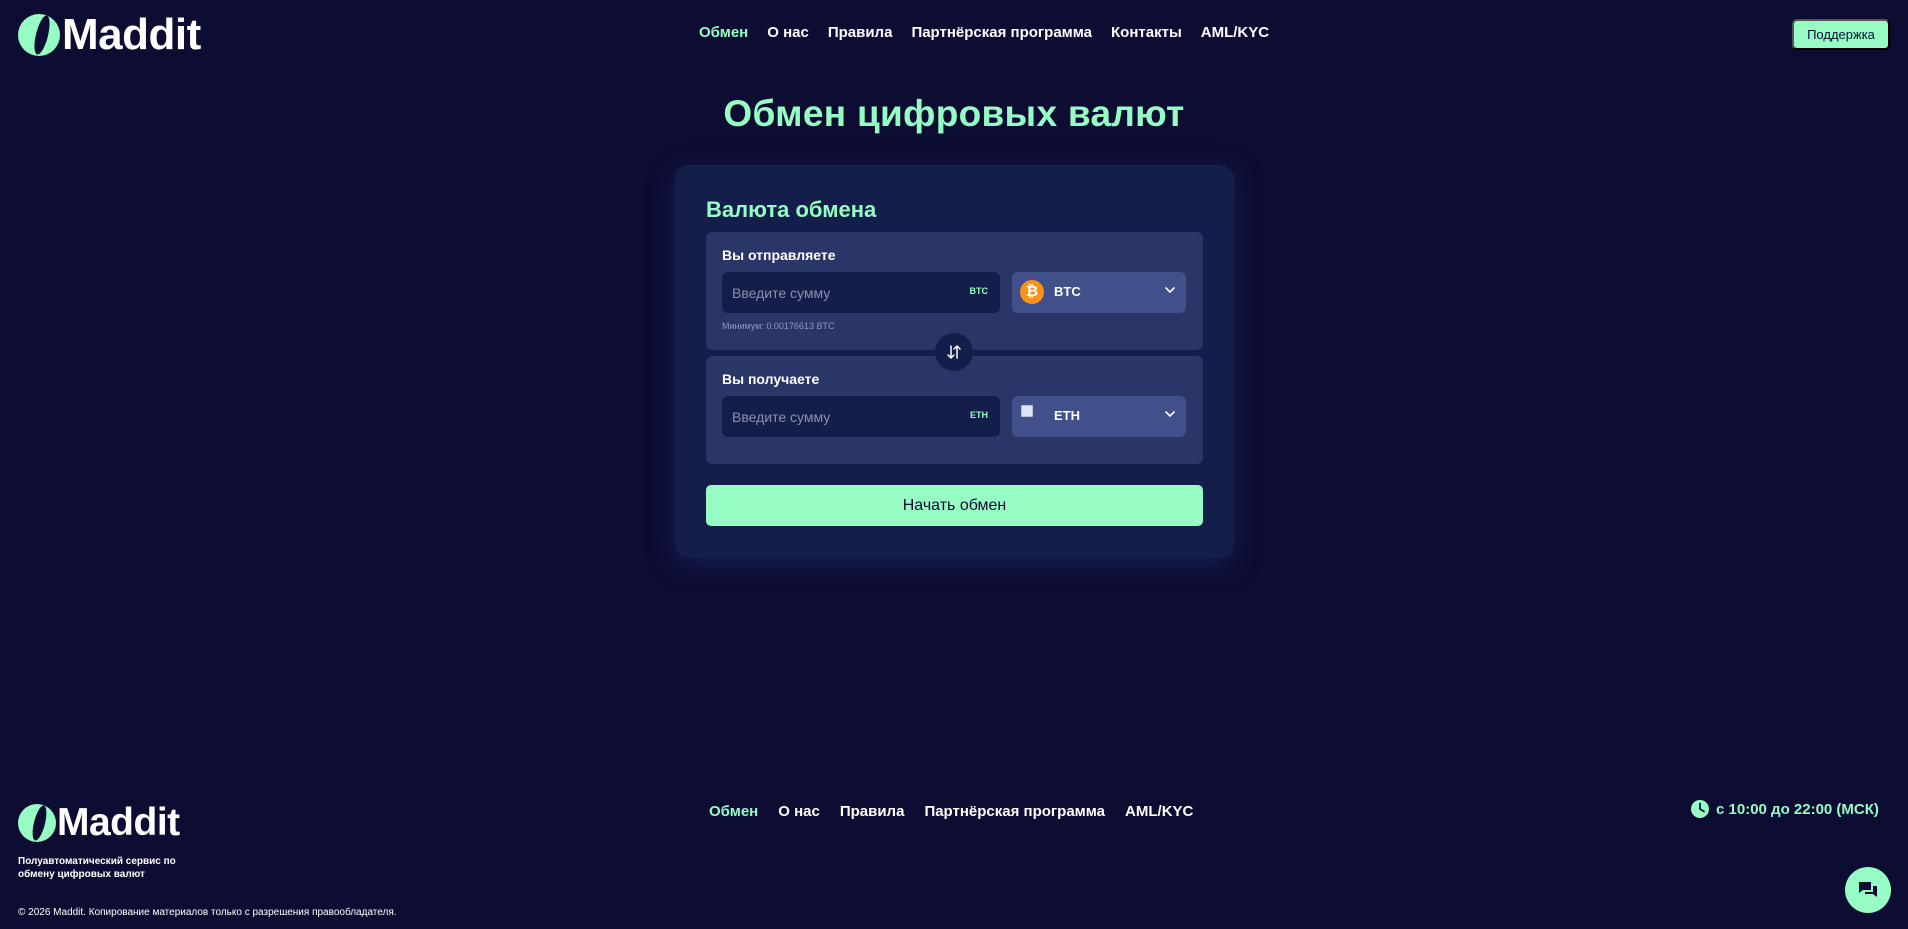 The height and width of the screenshot is (929, 1908). I want to click on footer-logo: Maddit, so click(99, 823).